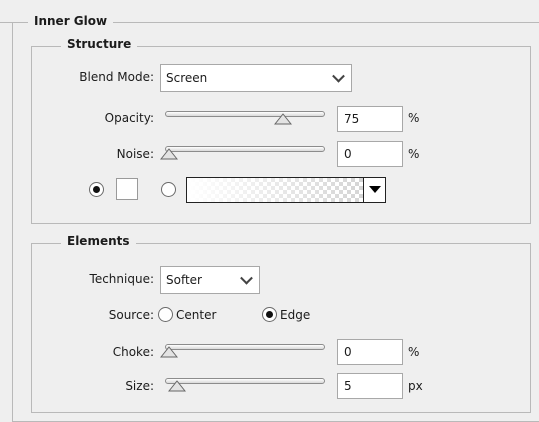 The image size is (539, 422). Describe the element at coordinates (169, 154) in the screenshot. I see `noise-slider-thumb` at that location.